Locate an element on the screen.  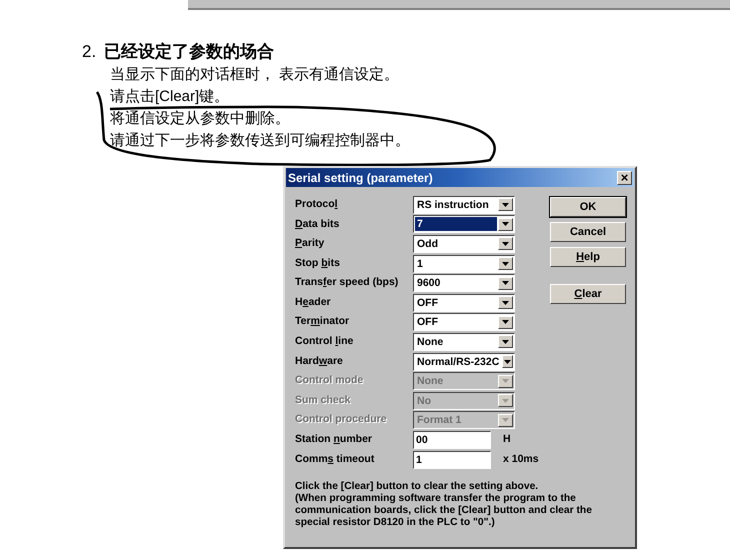
dialog-button: Help is located at coordinates (588, 257).